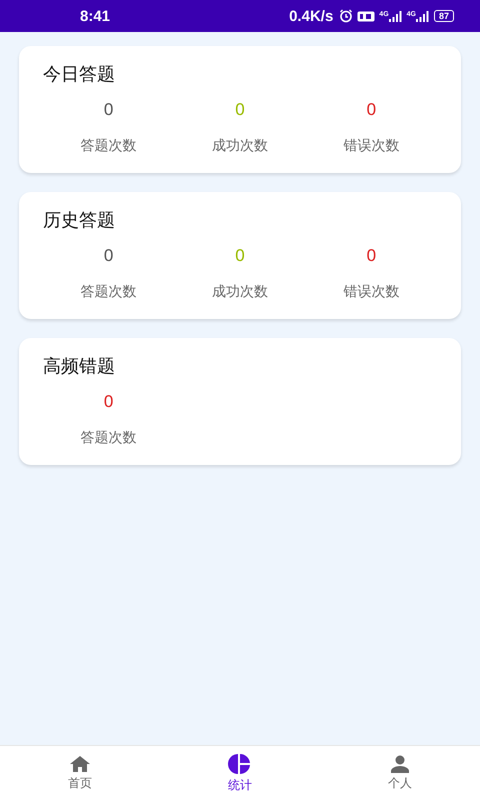 The height and width of the screenshot is (800, 480). Describe the element at coordinates (79, 220) in the screenshot. I see `card-title: 历史答题` at that location.